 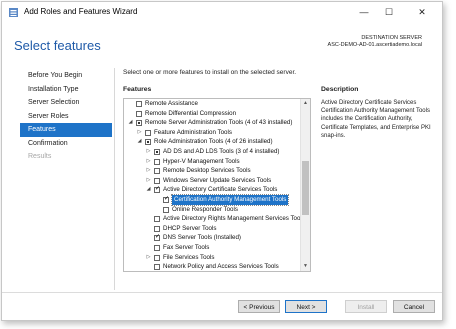 What do you see at coordinates (212, 104) in the screenshot?
I see `feature-tree-row: Remote Assistance` at bounding box center [212, 104].